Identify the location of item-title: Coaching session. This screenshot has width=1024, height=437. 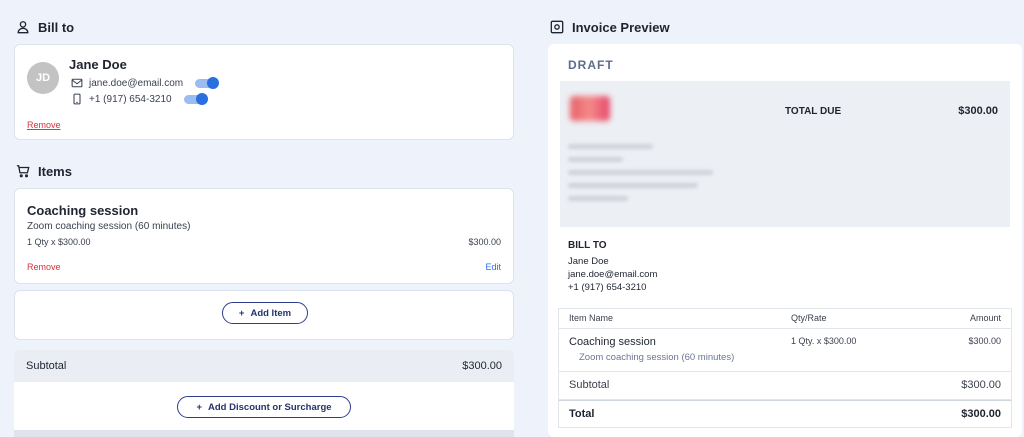
(83, 210).